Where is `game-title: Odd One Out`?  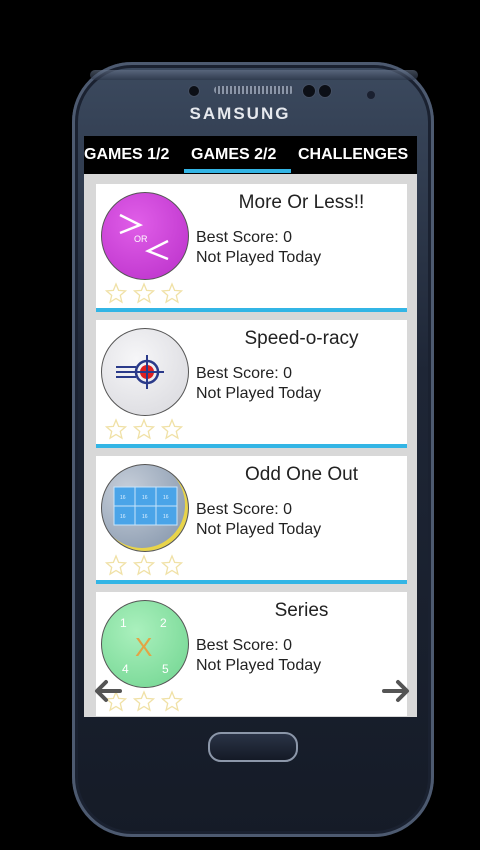 game-title: Odd One Out is located at coordinates (301, 474).